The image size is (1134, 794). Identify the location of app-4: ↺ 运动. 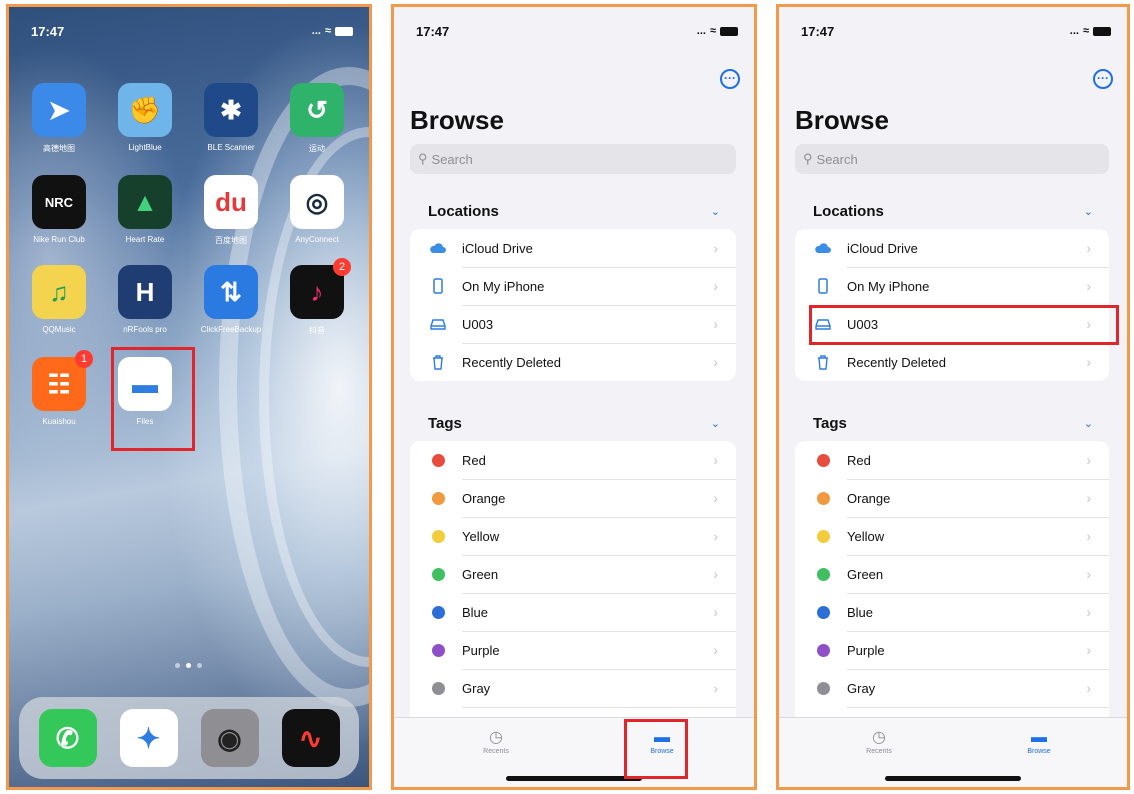
(317, 118).